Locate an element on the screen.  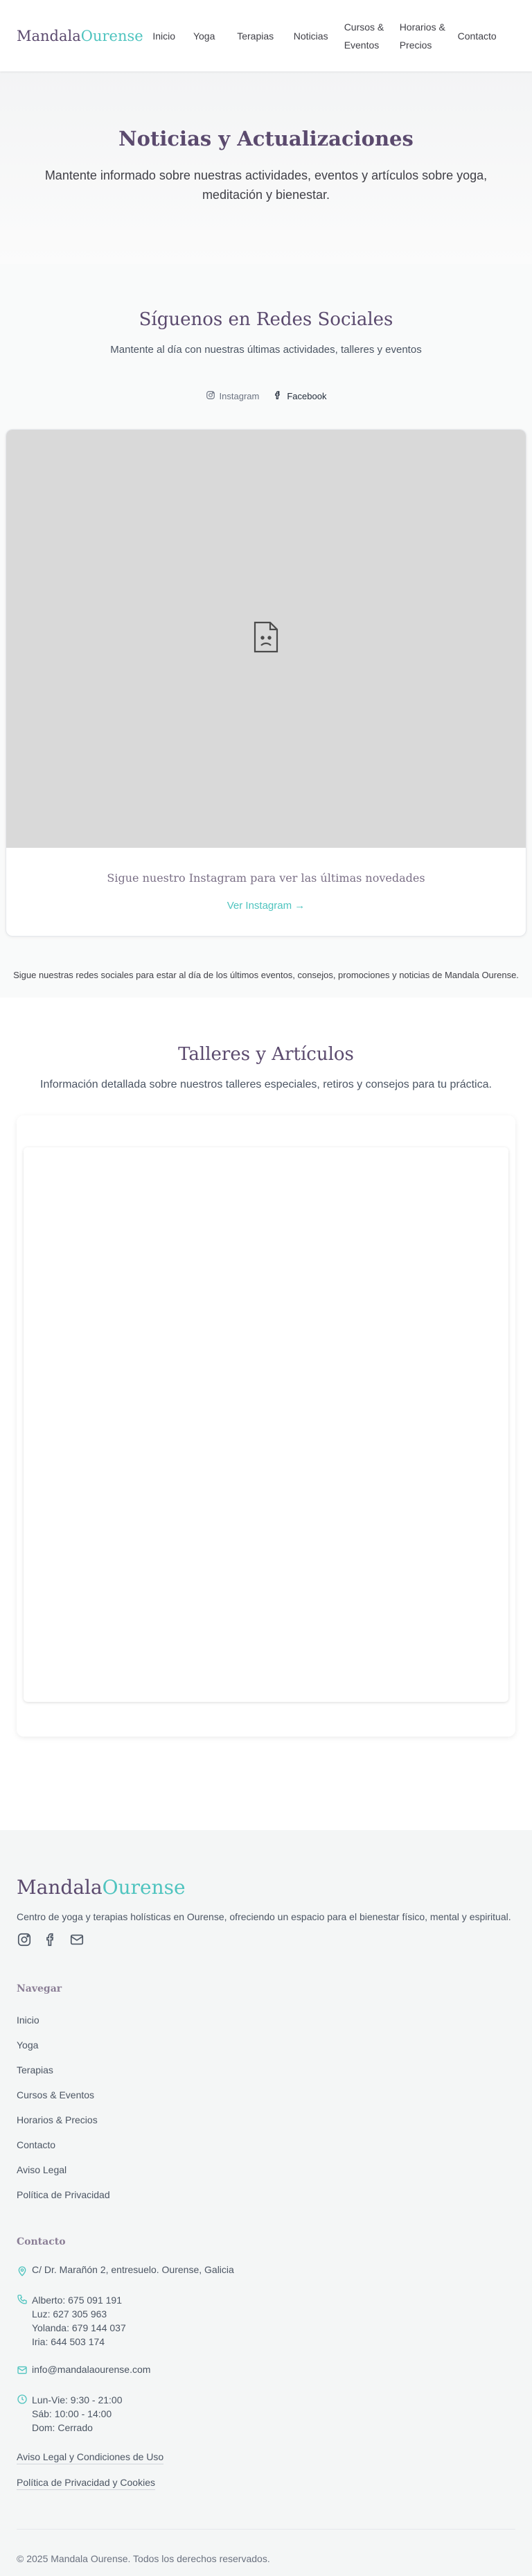
footer-link-privacidad: Política de Privacidad is located at coordinates (266, 2194).